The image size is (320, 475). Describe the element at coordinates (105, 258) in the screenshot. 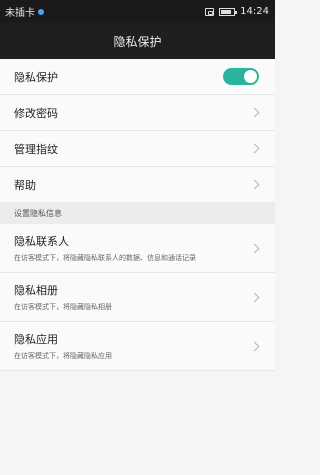

I see `privacy-contacts-description: 在访客模式下，将隐藏隐私联系人的数据、信息和通话记录` at that location.